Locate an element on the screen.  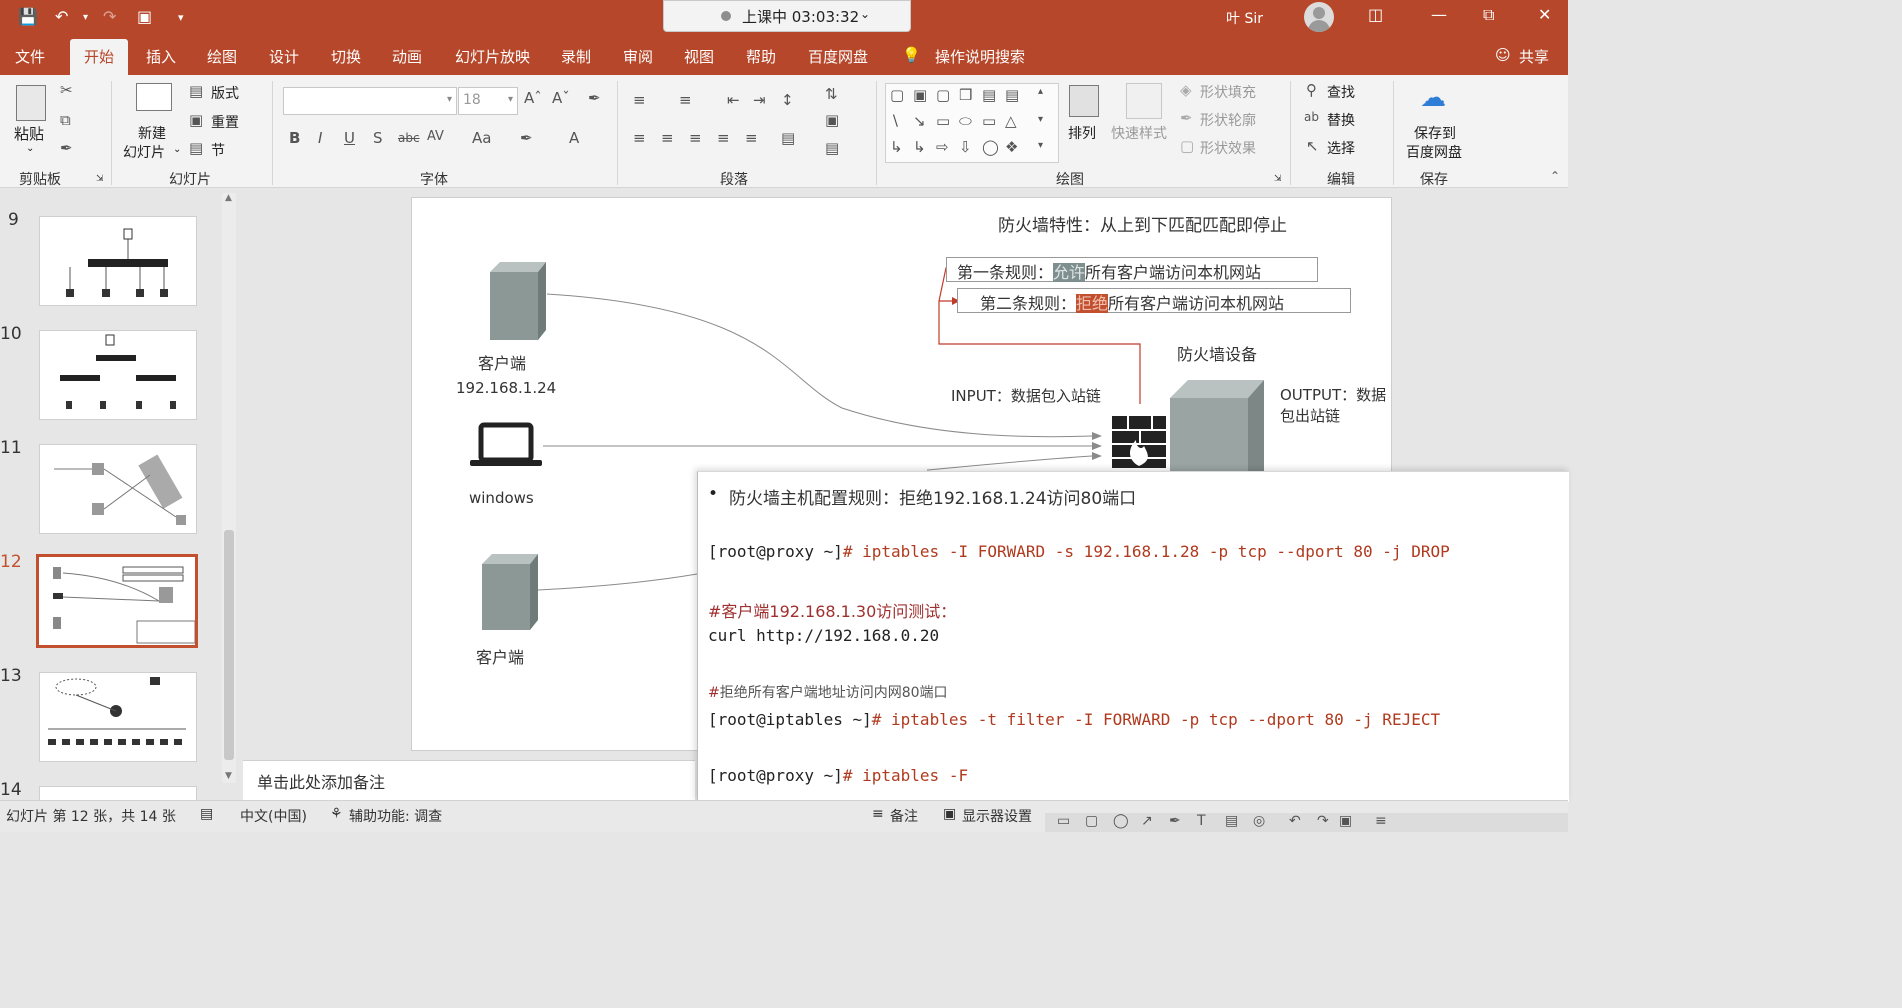
smartart-icon: ▤ is located at coordinates (832, 148).